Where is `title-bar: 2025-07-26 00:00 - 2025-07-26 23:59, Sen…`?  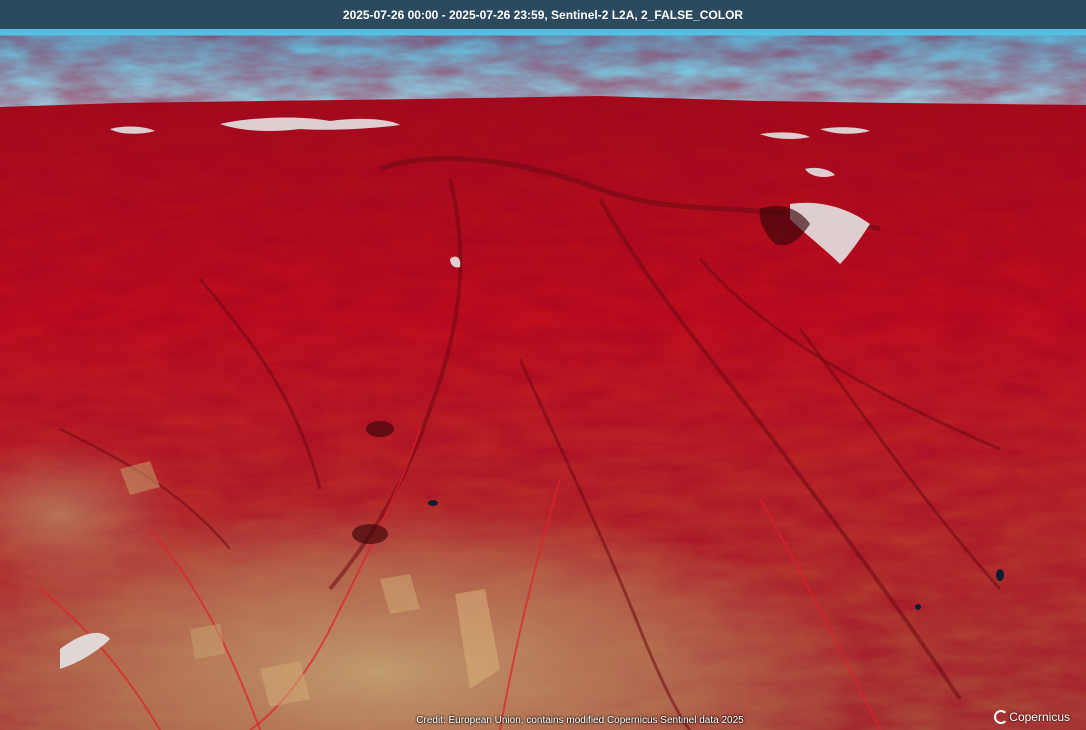 title-bar: 2025-07-26 00:00 - 2025-07-26 23:59, Sen… is located at coordinates (543, 14).